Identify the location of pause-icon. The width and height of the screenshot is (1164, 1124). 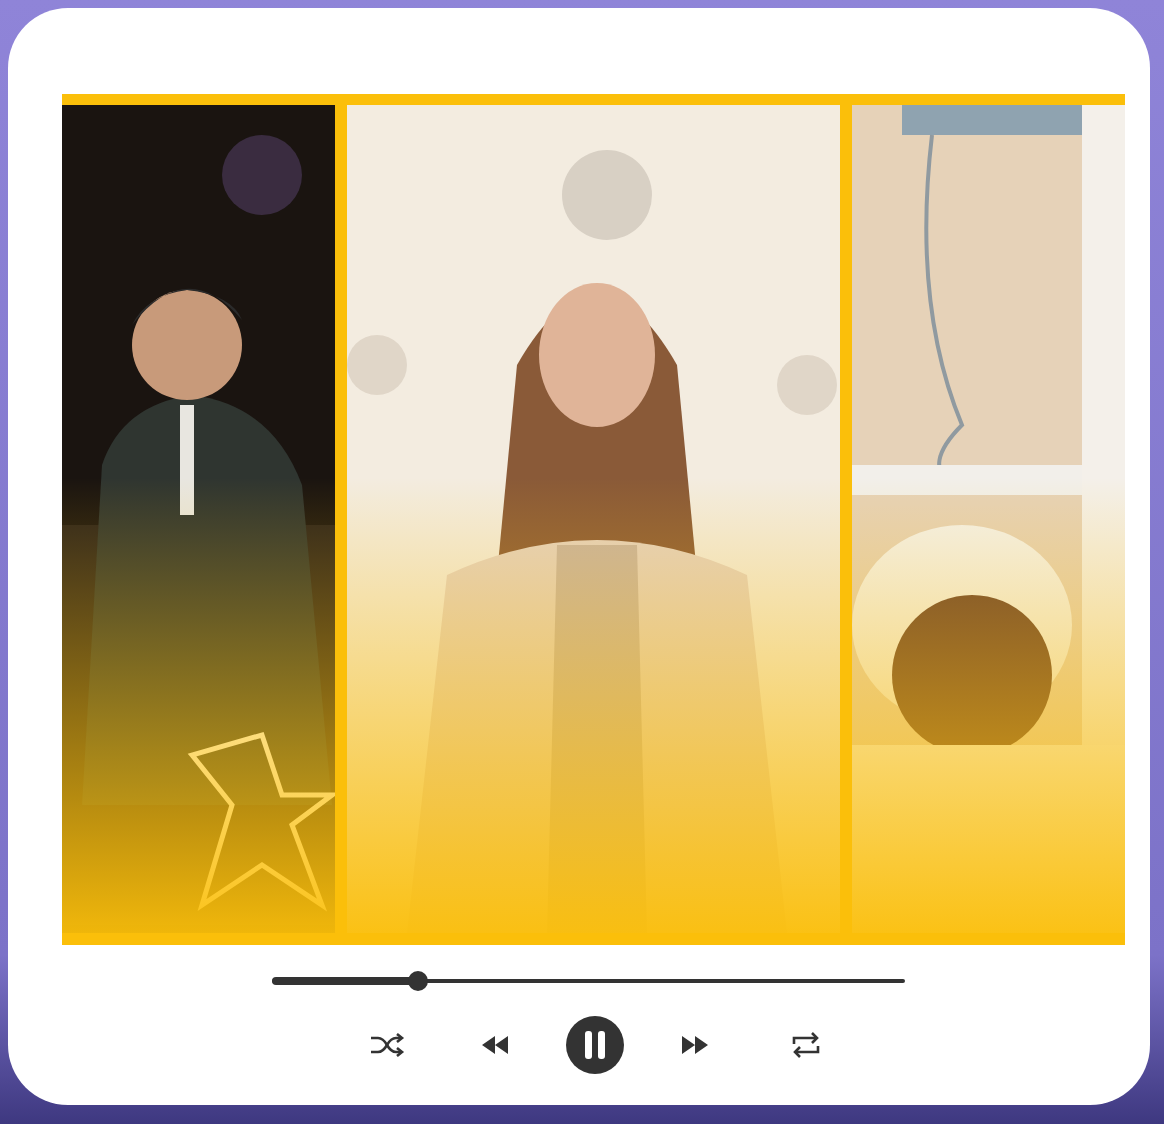
(595, 1045).